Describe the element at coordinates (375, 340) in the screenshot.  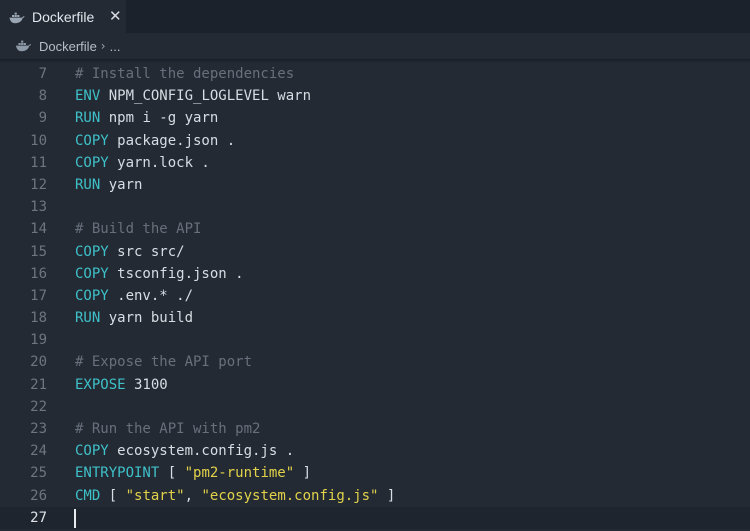
I see `code-line: 19` at that location.